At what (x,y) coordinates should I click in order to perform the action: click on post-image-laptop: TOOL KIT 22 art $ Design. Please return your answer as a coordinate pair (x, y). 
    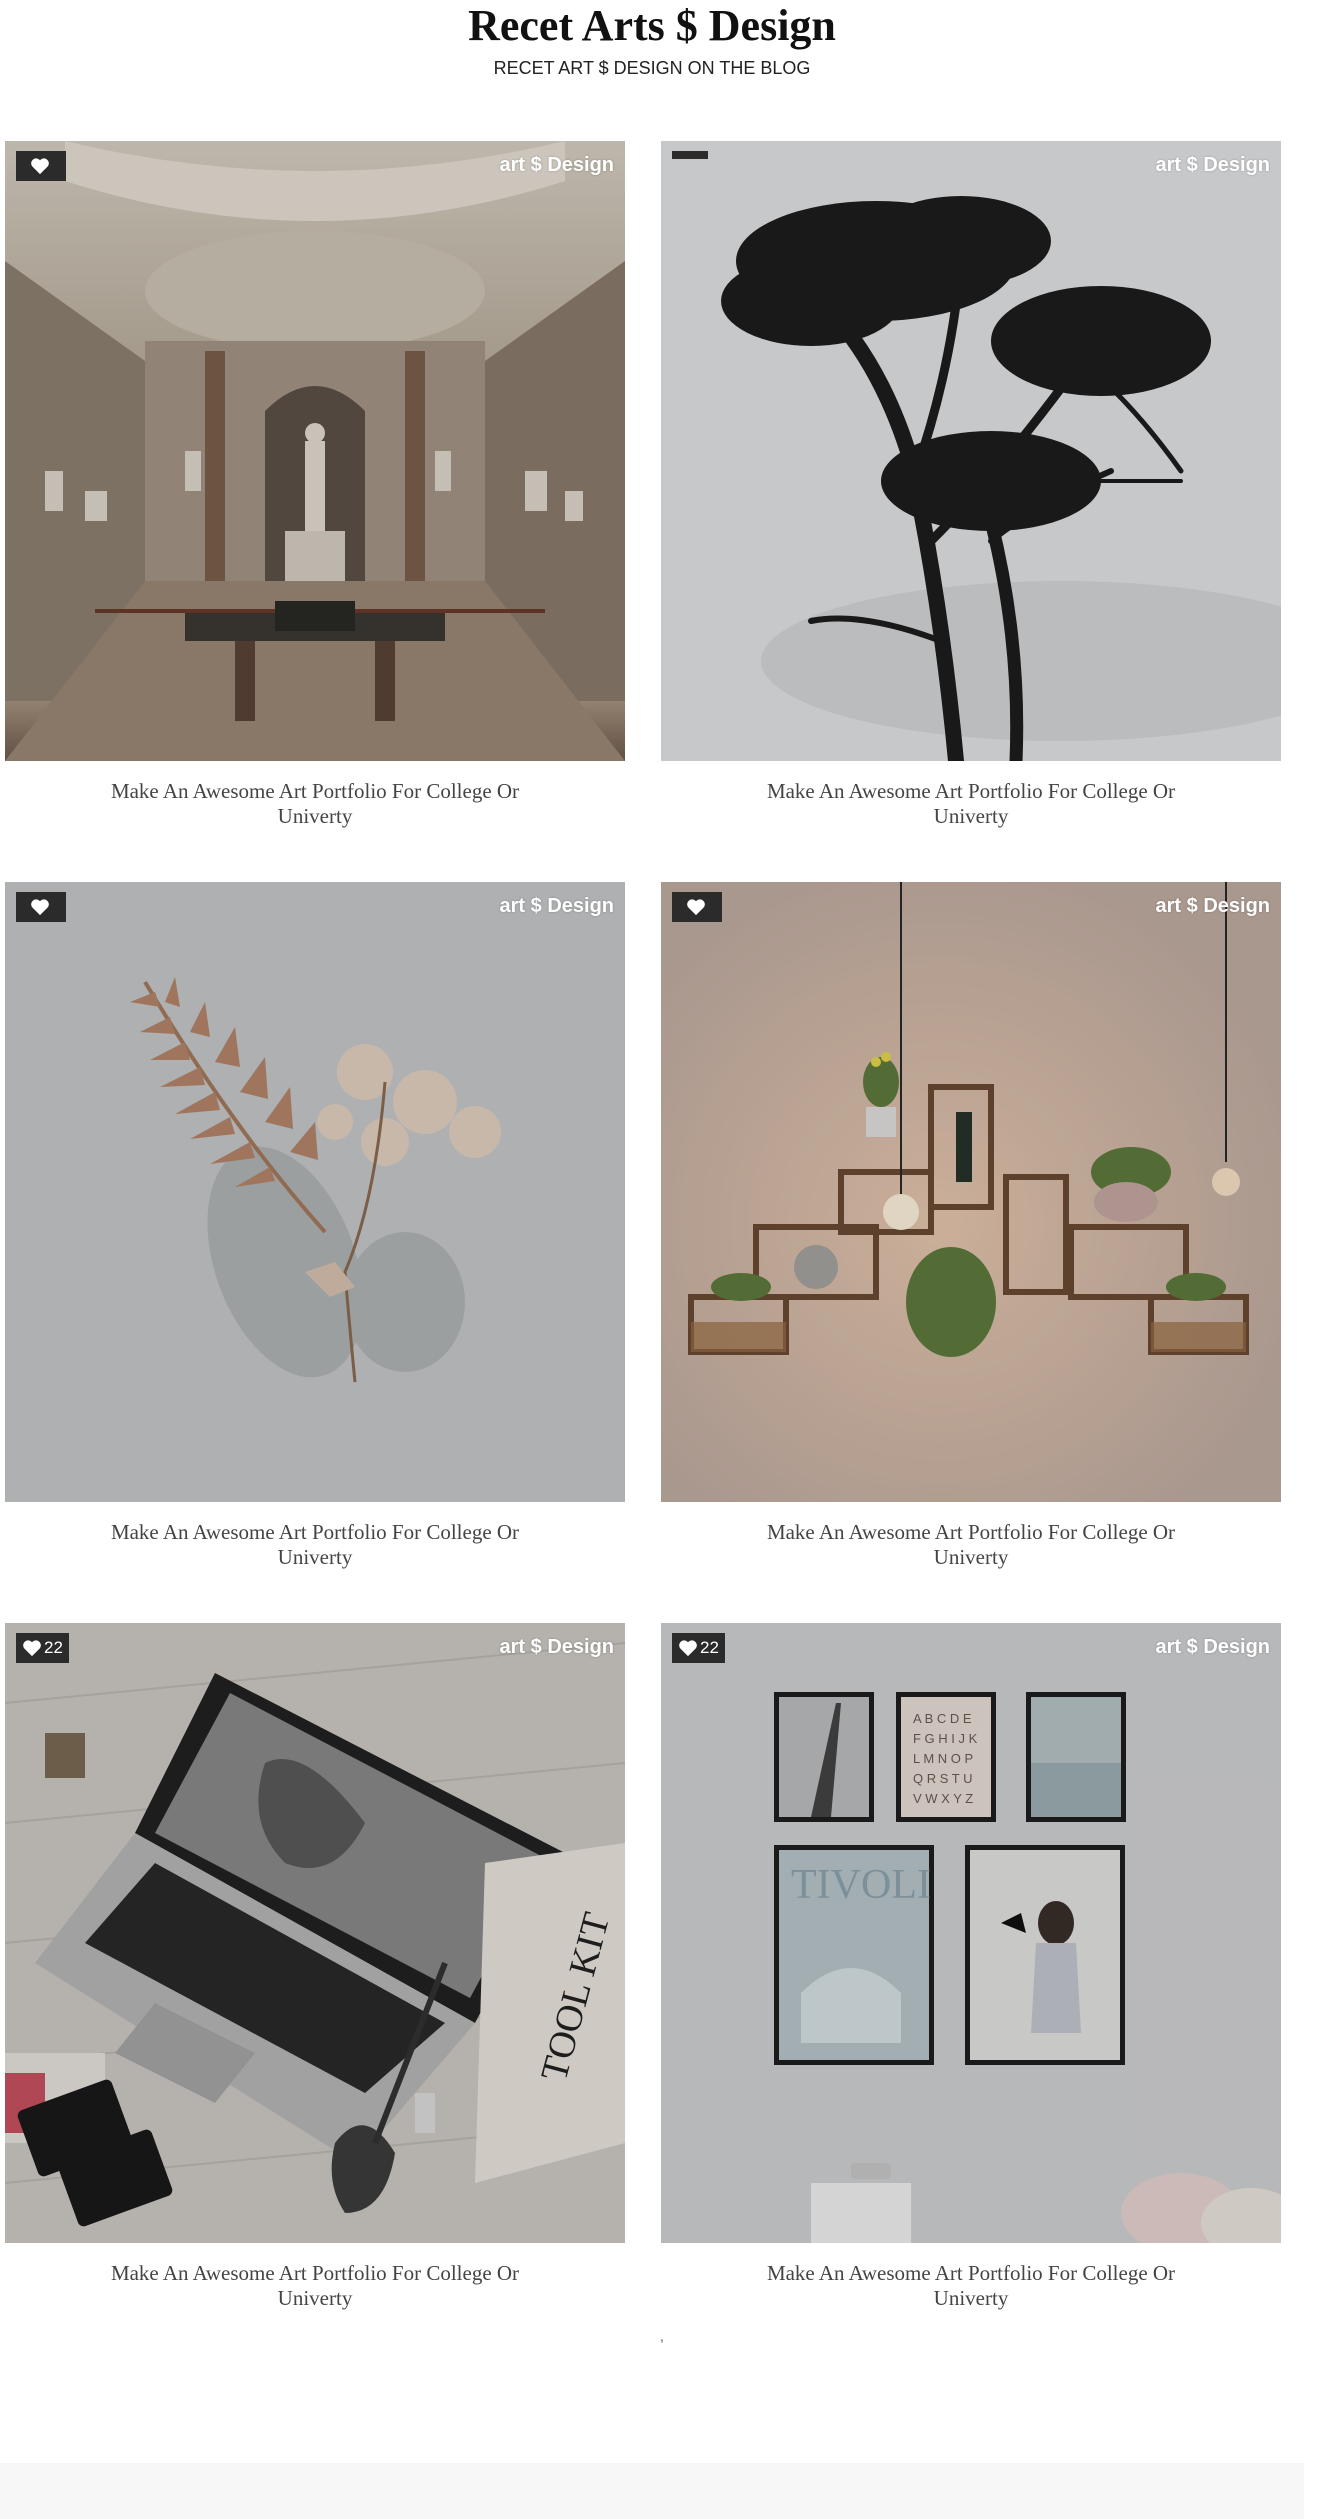
    Looking at the image, I should click on (315, 1933).